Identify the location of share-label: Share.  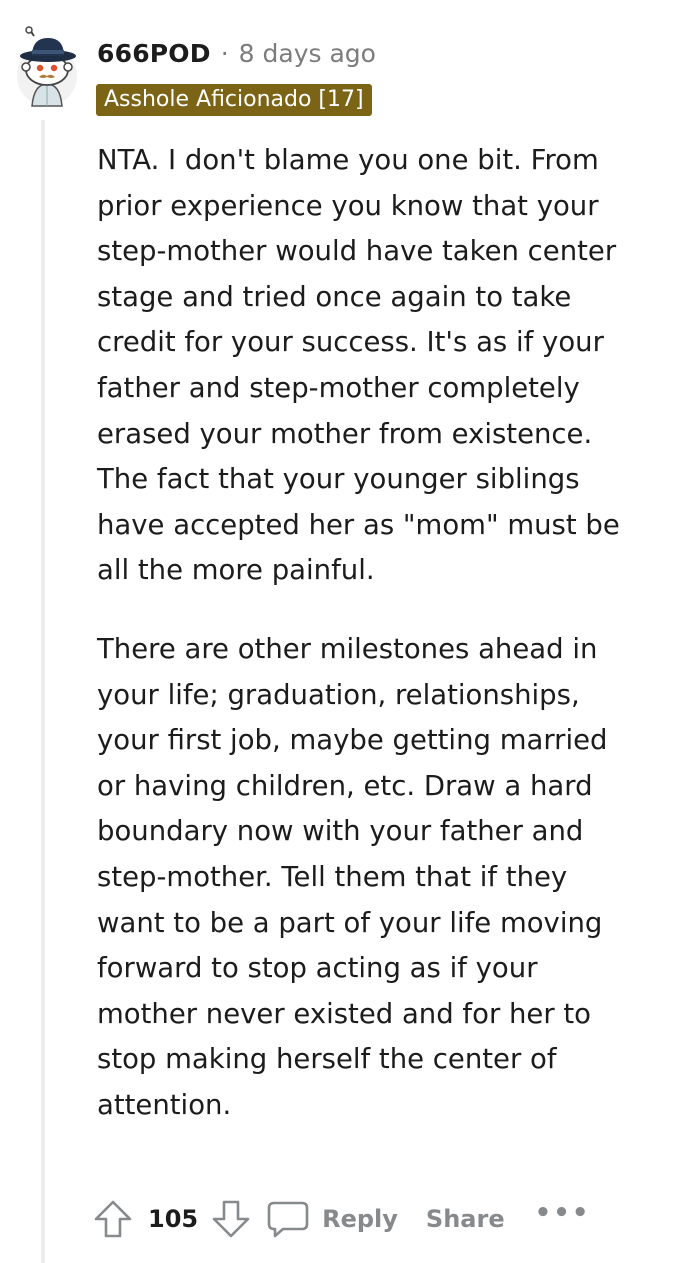
(465, 1219).